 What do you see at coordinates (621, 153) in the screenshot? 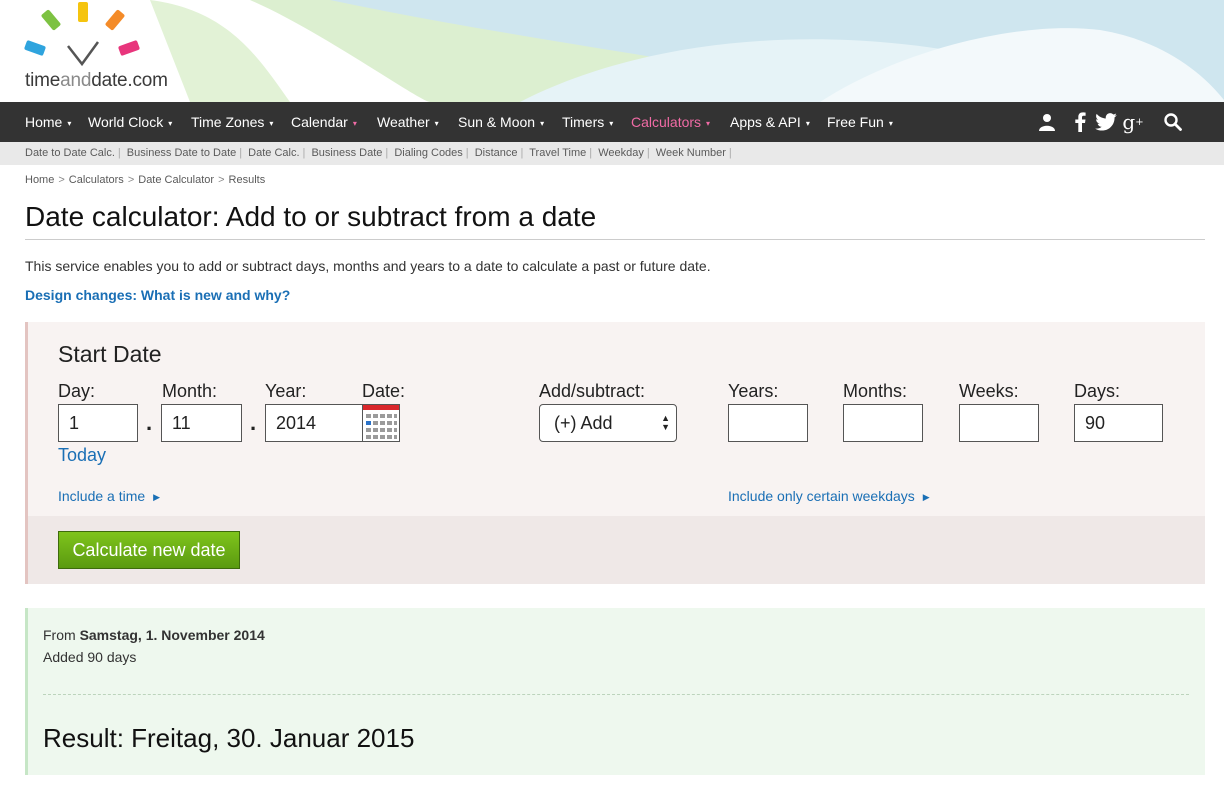
I see `subnav-weekday: Weekday` at bounding box center [621, 153].